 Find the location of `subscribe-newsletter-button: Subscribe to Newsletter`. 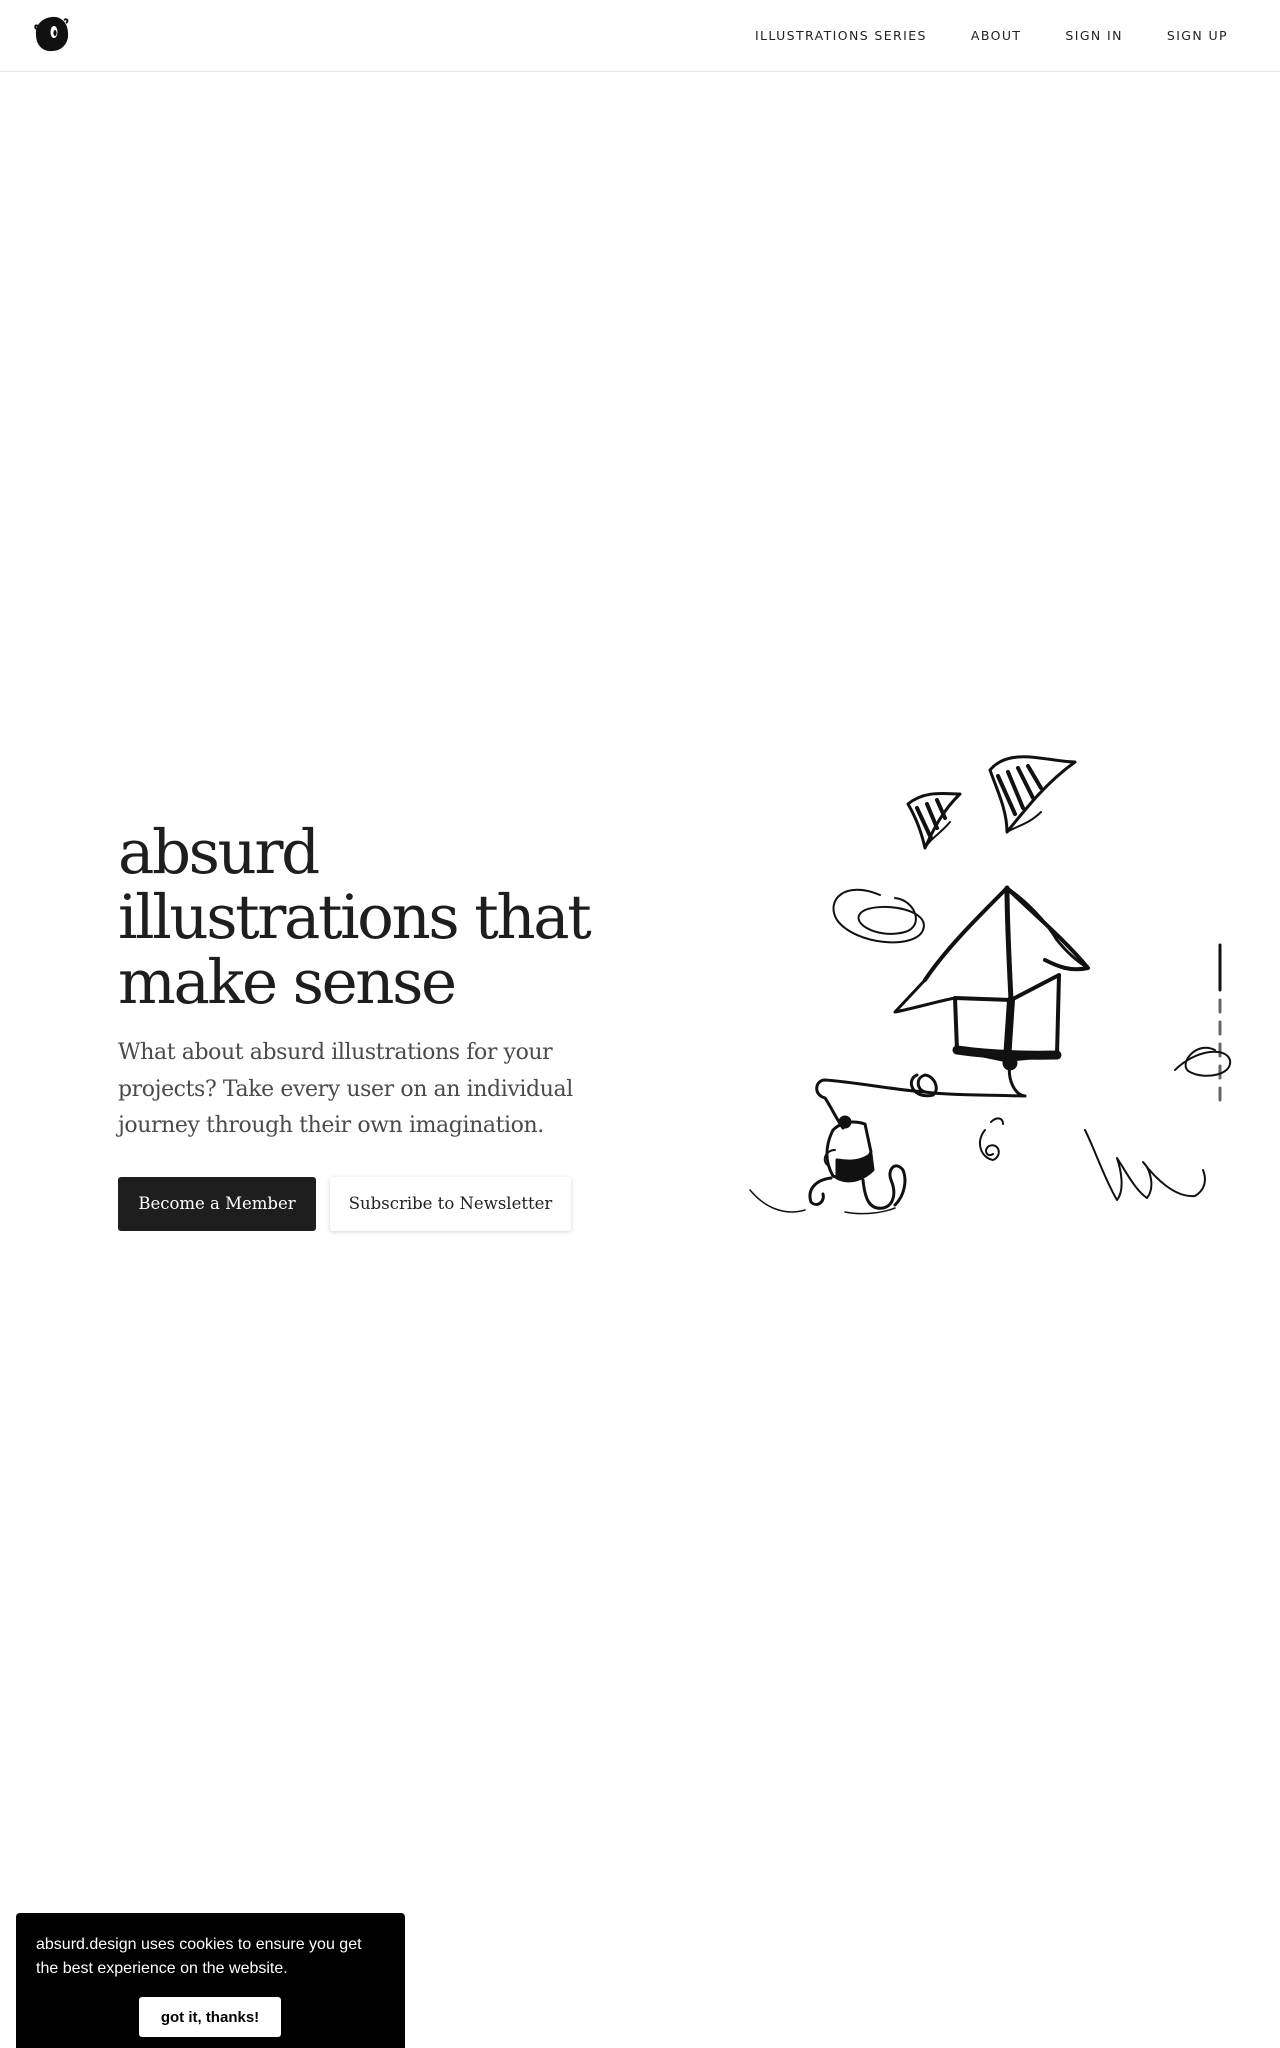

subscribe-newsletter-button: Subscribe to Newsletter is located at coordinates (450, 1203).